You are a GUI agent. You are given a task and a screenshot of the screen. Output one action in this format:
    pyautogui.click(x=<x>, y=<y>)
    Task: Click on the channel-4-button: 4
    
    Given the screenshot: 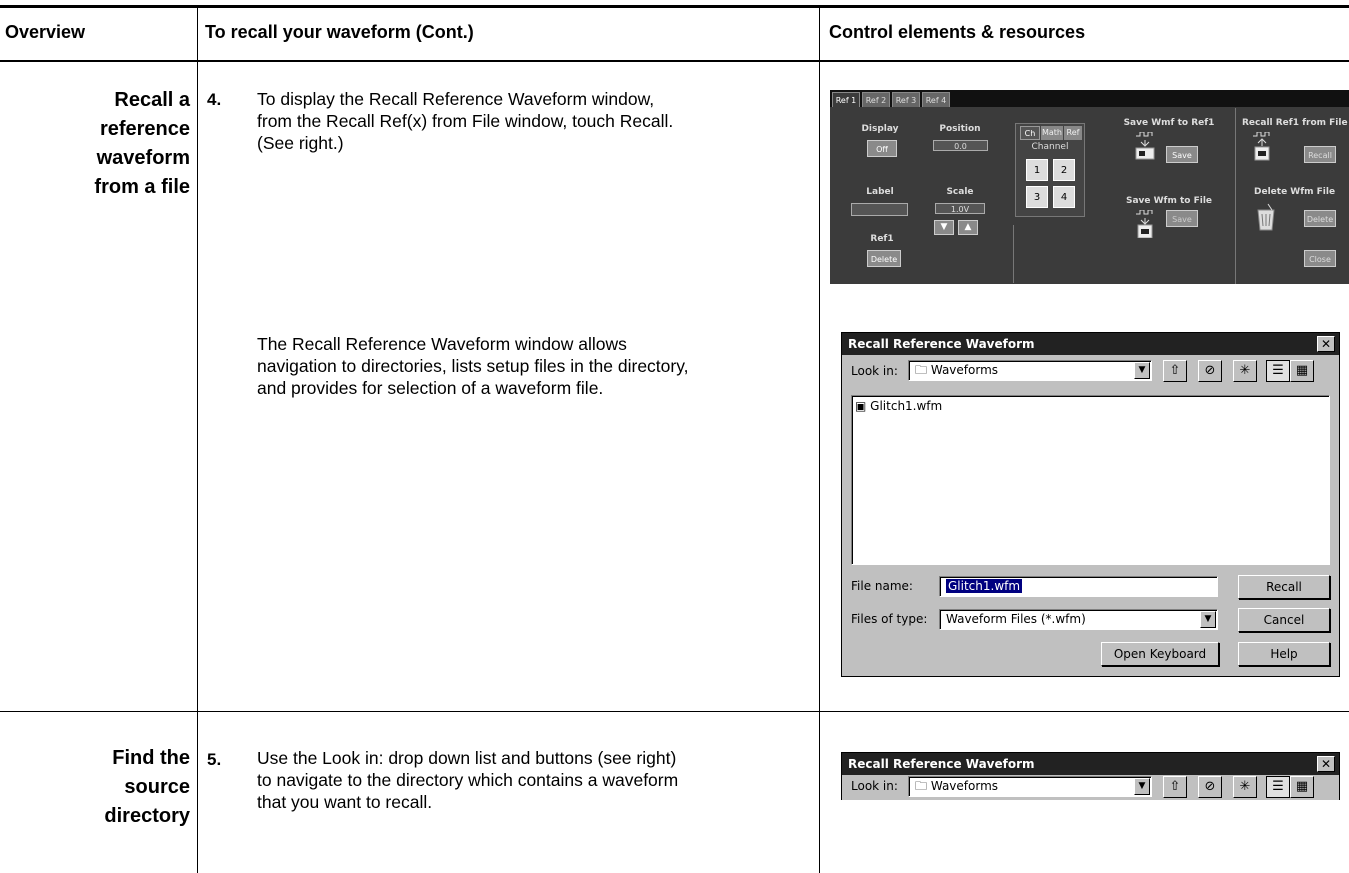 What is the action you would take?
    pyautogui.click(x=1064, y=197)
    